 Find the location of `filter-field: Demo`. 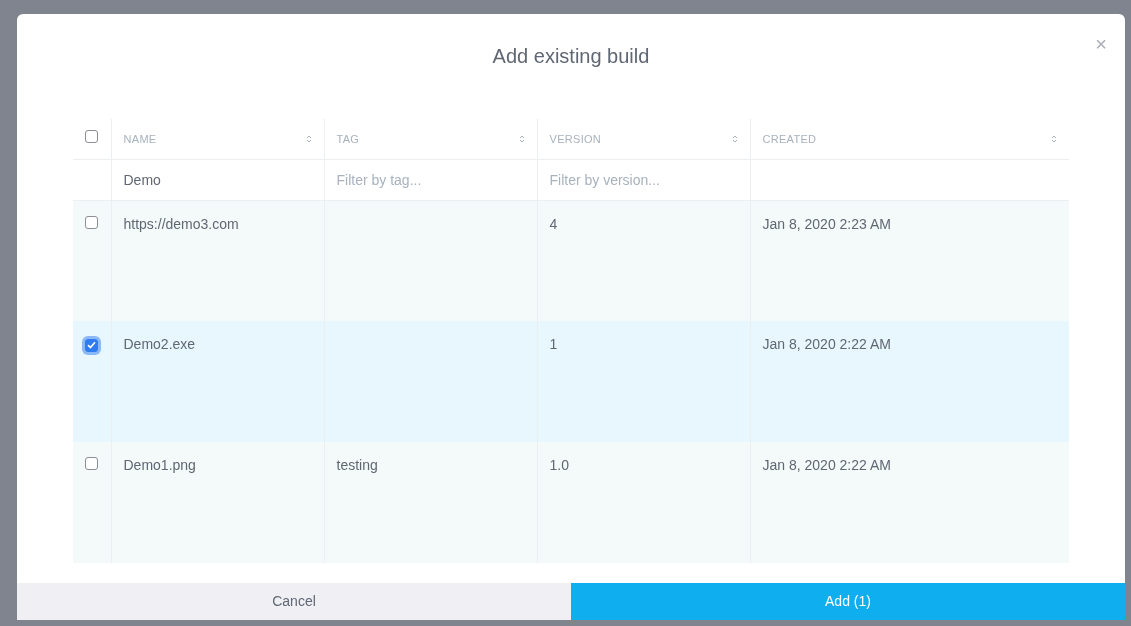

filter-field: Demo is located at coordinates (217, 179).